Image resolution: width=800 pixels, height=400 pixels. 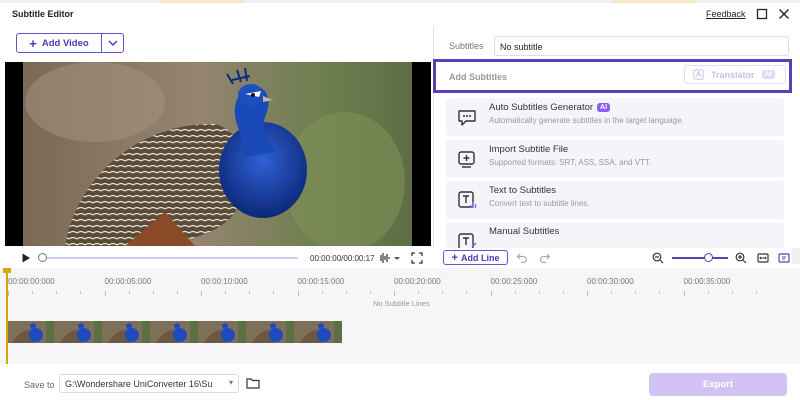 I want to click on scrollbar, so click(x=796, y=256).